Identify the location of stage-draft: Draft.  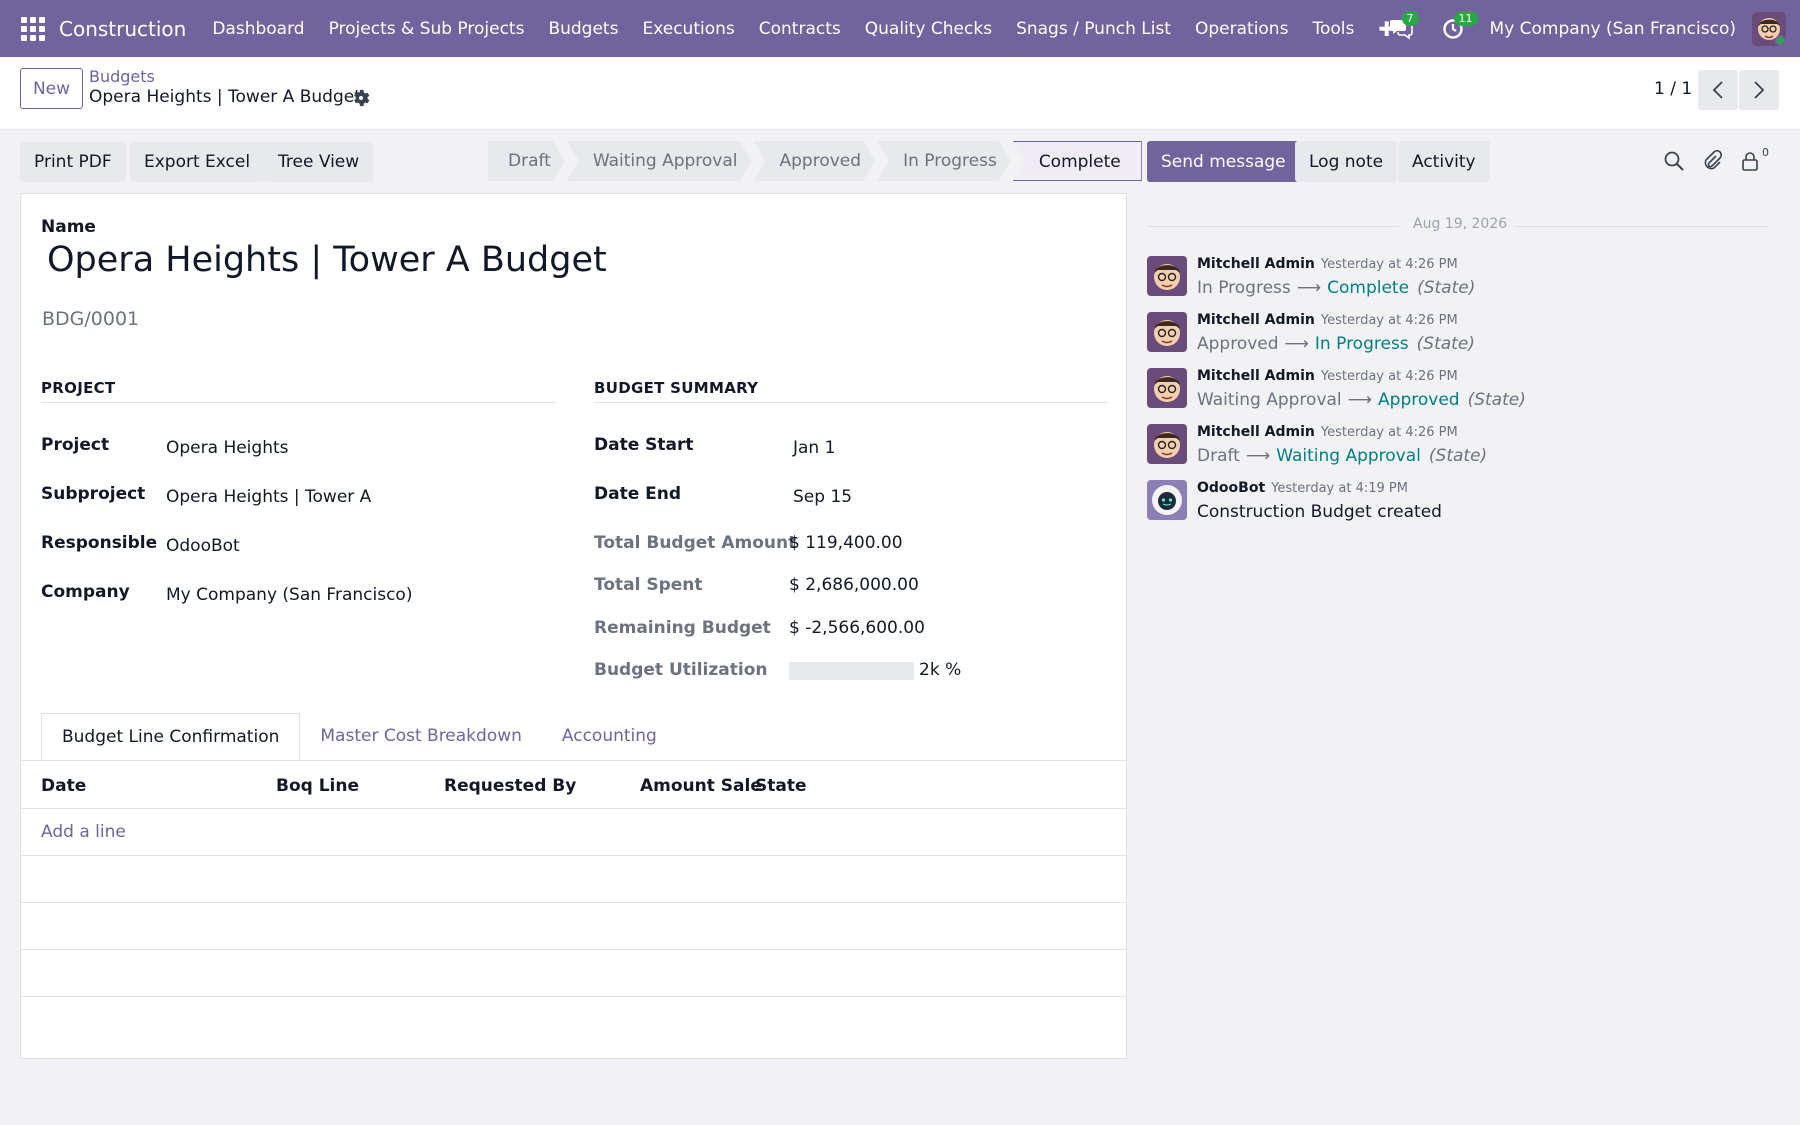
(526, 161).